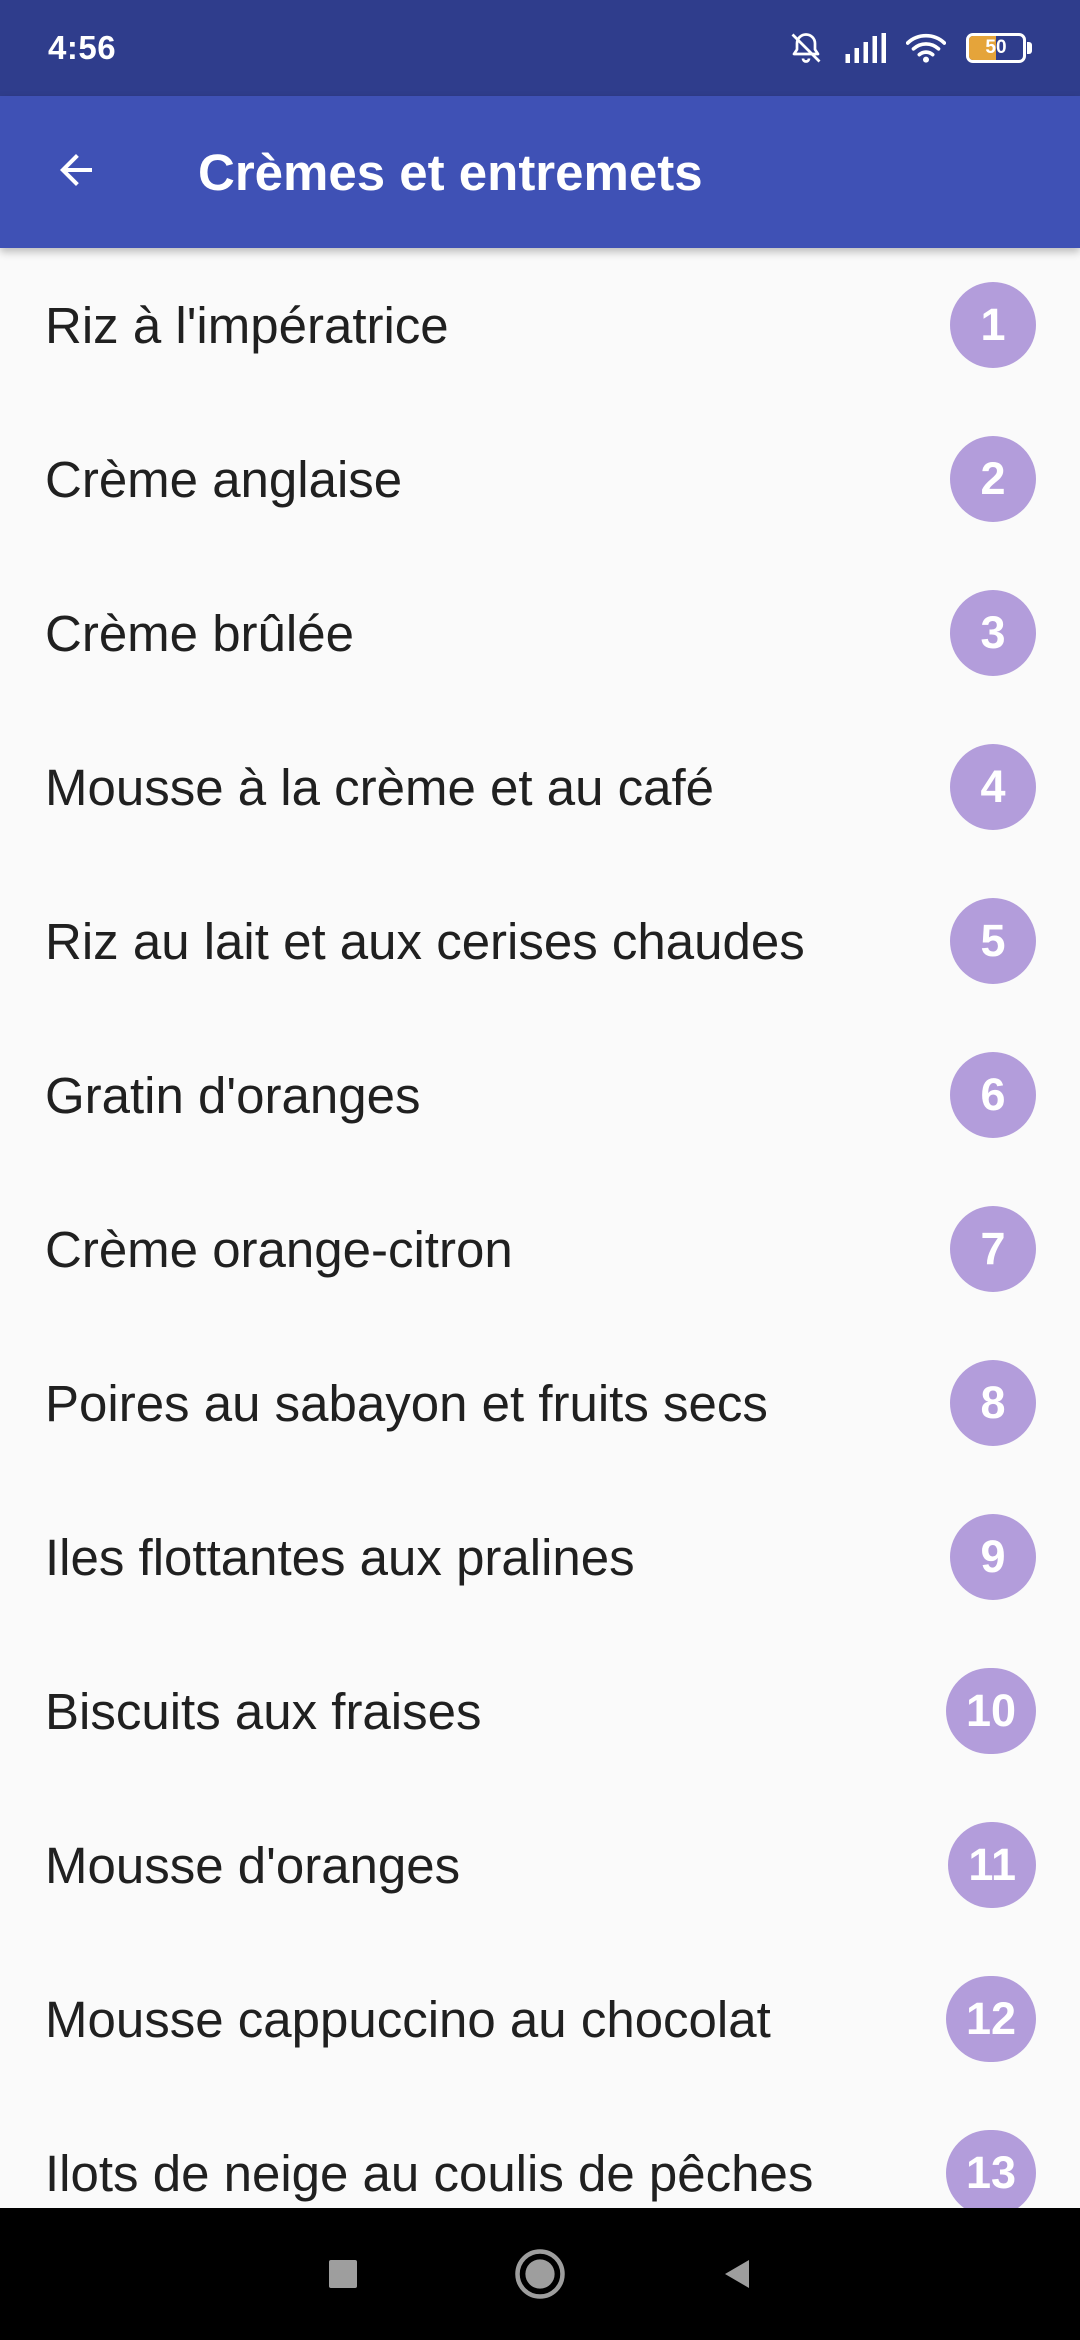 Image resolution: width=1080 pixels, height=2340 pixels. I want to click on recipe-list-item: Gratin d'oranges 6, so click(540, 1095).